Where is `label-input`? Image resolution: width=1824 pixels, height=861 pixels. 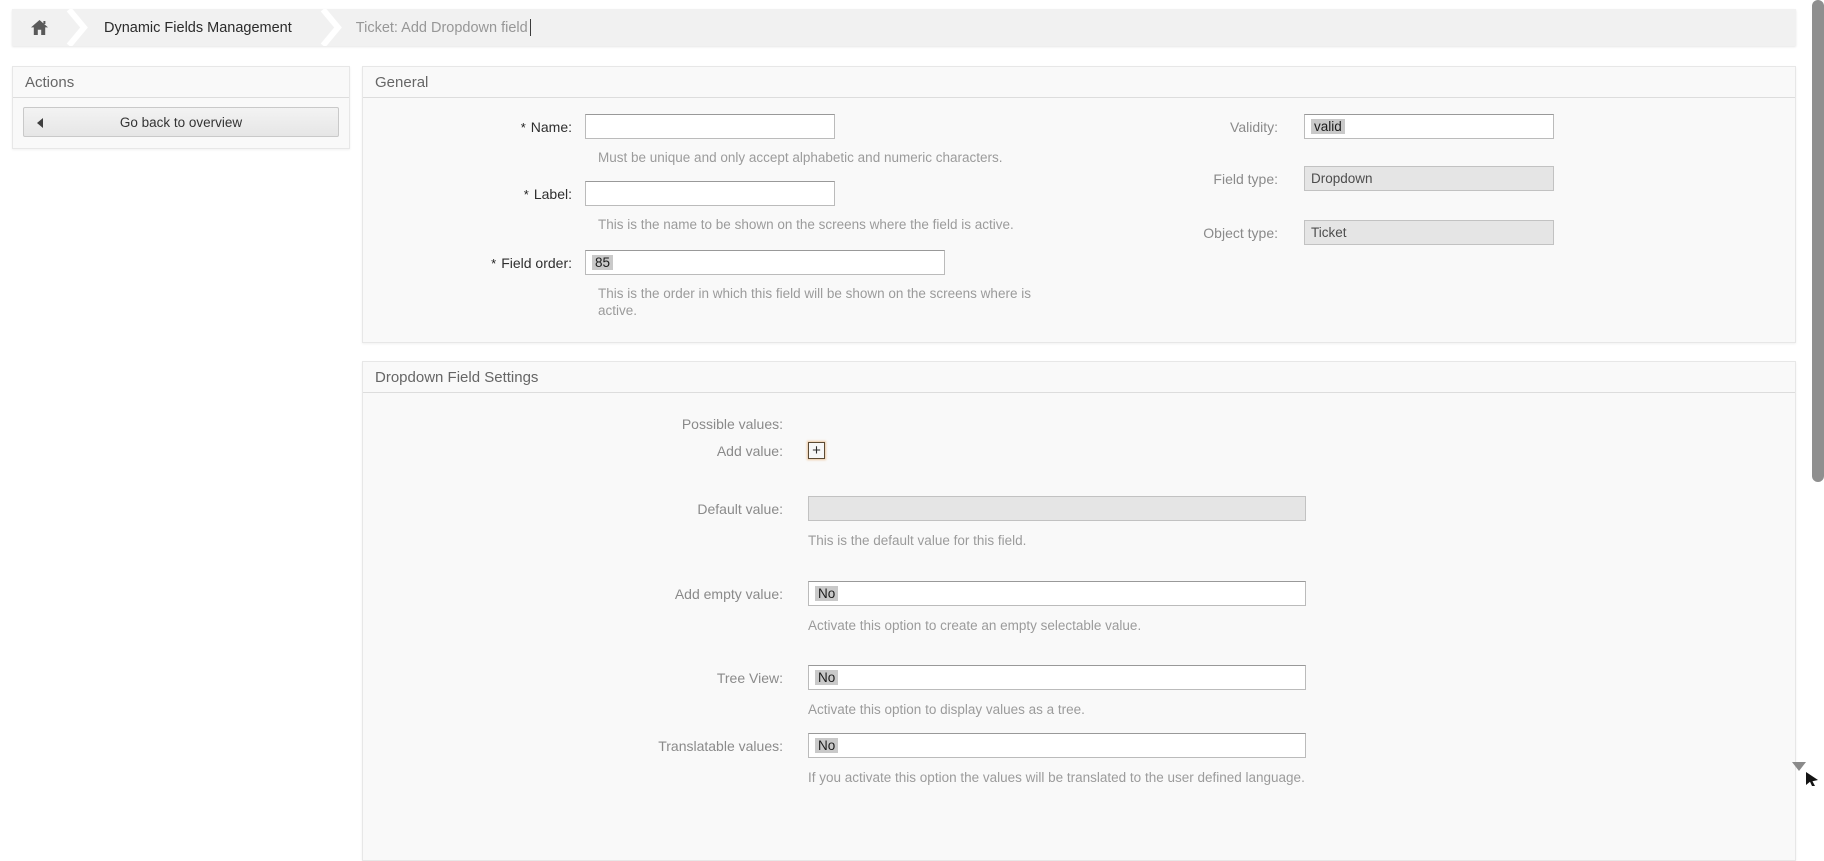 label-input is located at coordinates (710, 193).